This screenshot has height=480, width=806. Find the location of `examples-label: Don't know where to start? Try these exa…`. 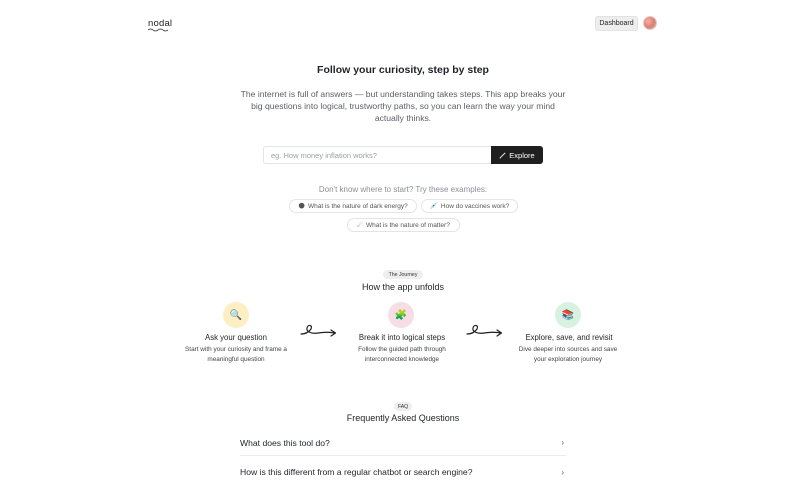

examples-label: Don't know where to start? Try these exa… is located at coordinates (403, 189).